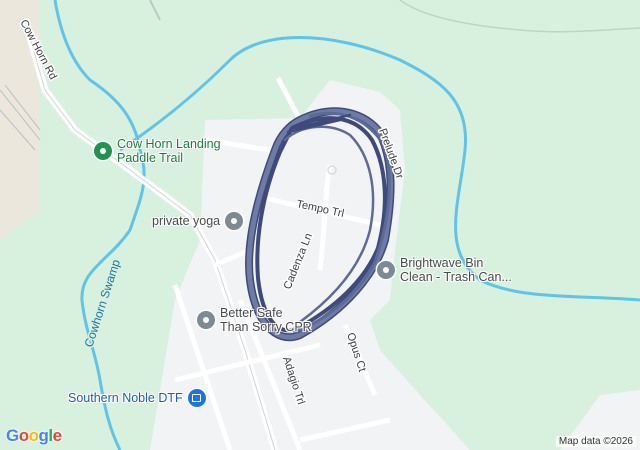 This screenshot has width=640, height=450. What do you see at coordinates (103, 151) in the screenshot?
I see `park-pin-icon` at bounding box center [103, 151].